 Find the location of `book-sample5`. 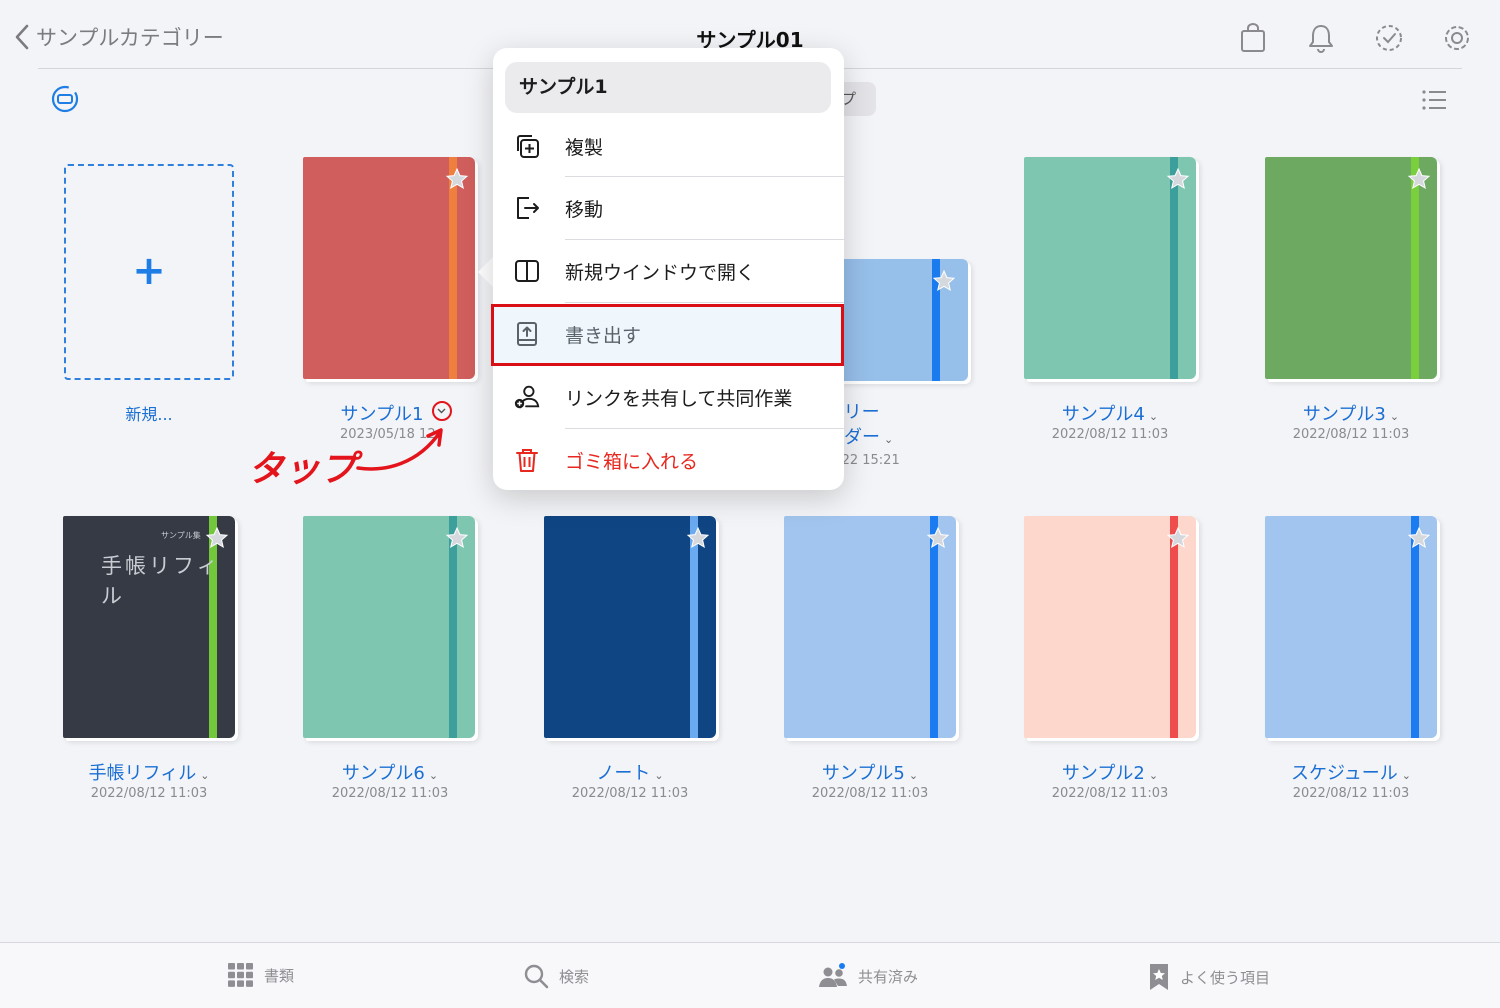

book-sample5 is located at coordinates (873, 629).